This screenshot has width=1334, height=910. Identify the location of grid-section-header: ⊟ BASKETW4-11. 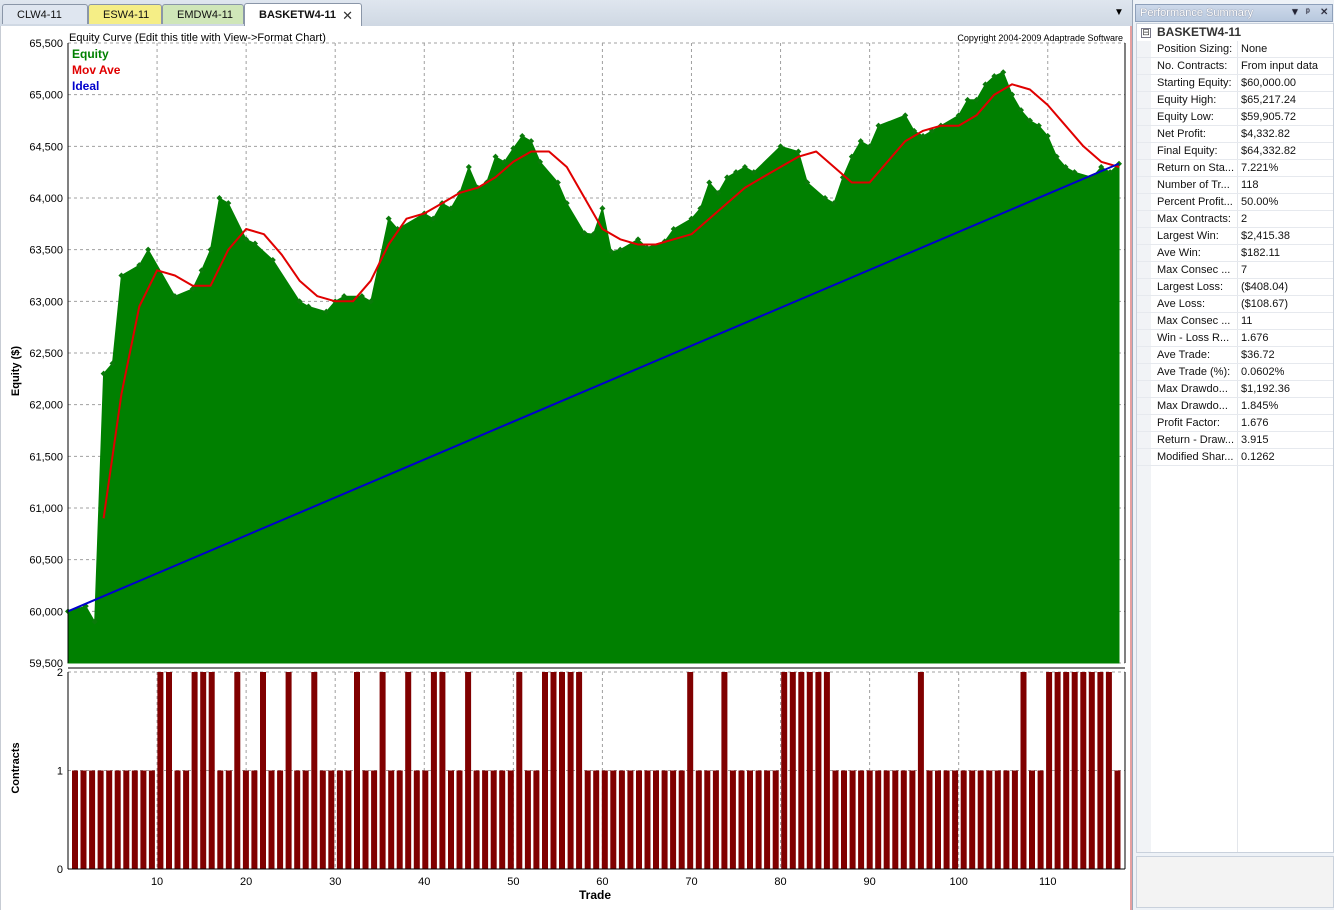
(1235, 32).